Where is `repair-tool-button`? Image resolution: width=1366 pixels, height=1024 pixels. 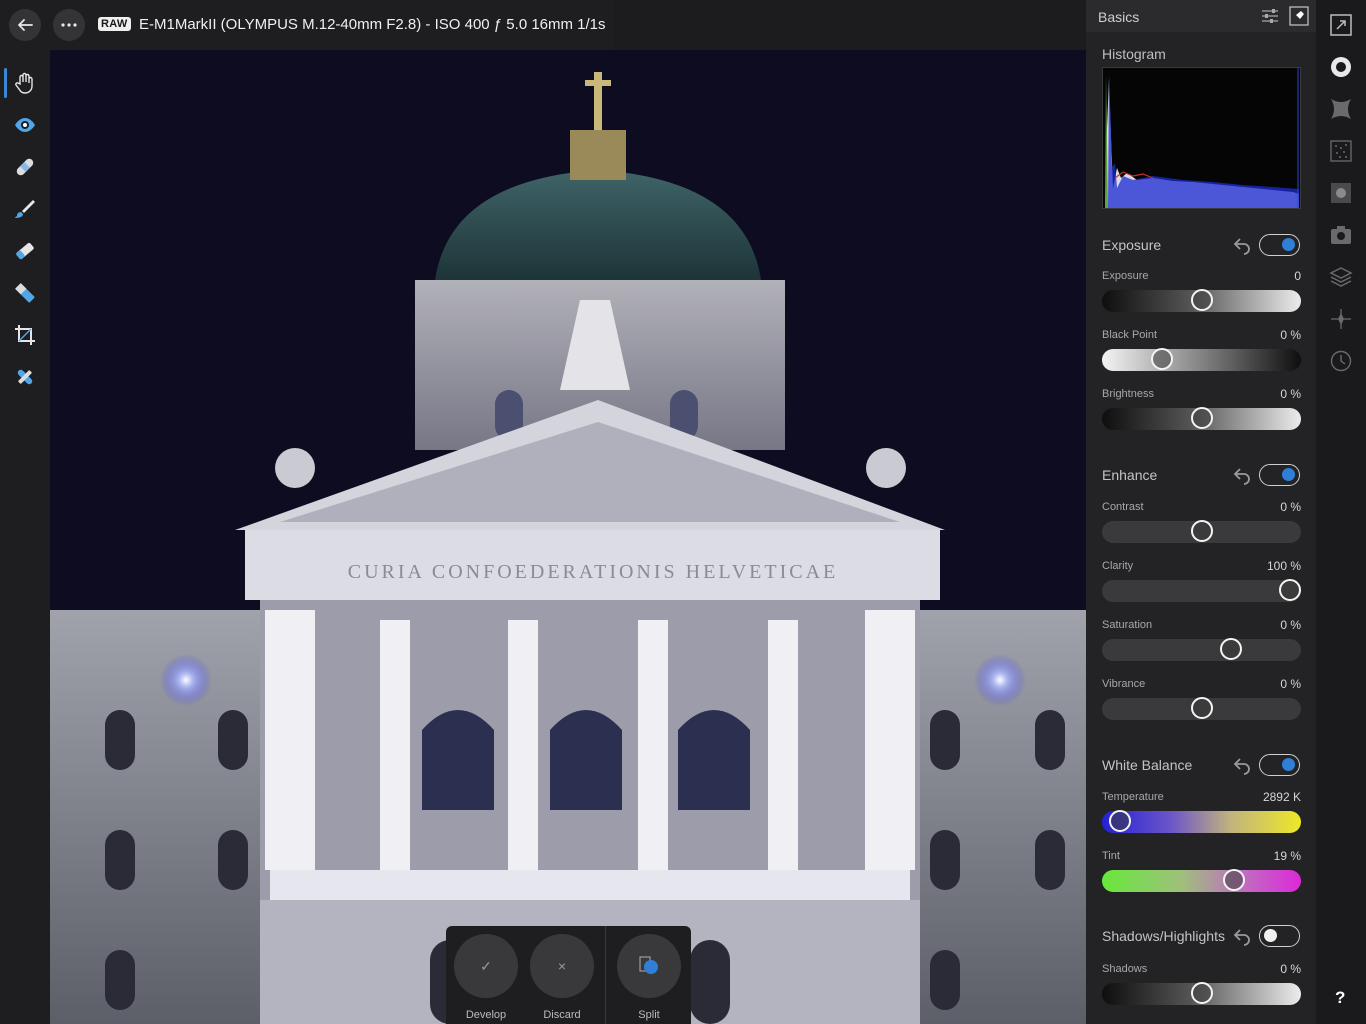
repair-tool-button is located at coordinates (25, 377).